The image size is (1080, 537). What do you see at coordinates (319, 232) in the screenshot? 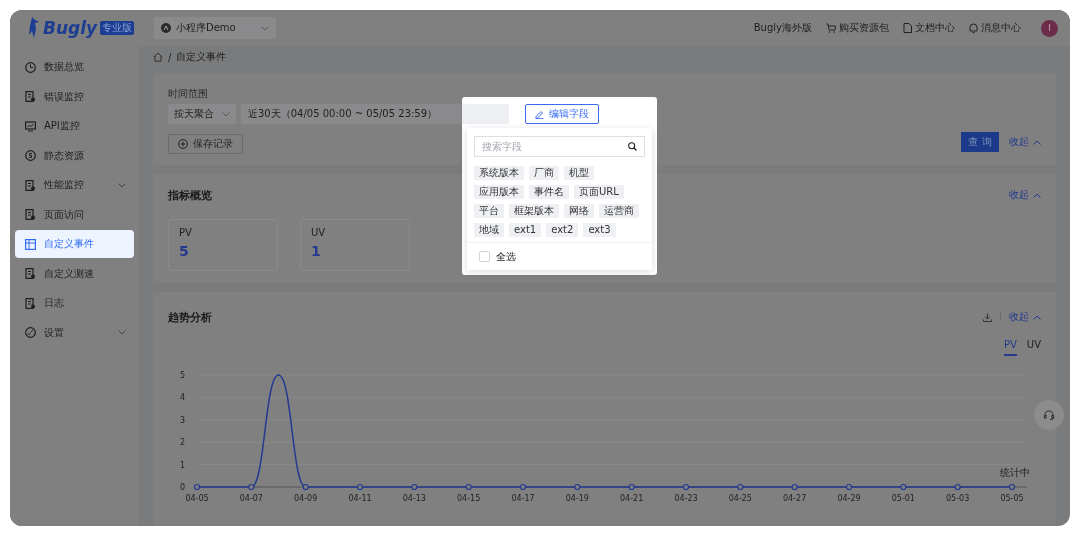
I see `metric-label: UV` at bounding box center [319, 232].